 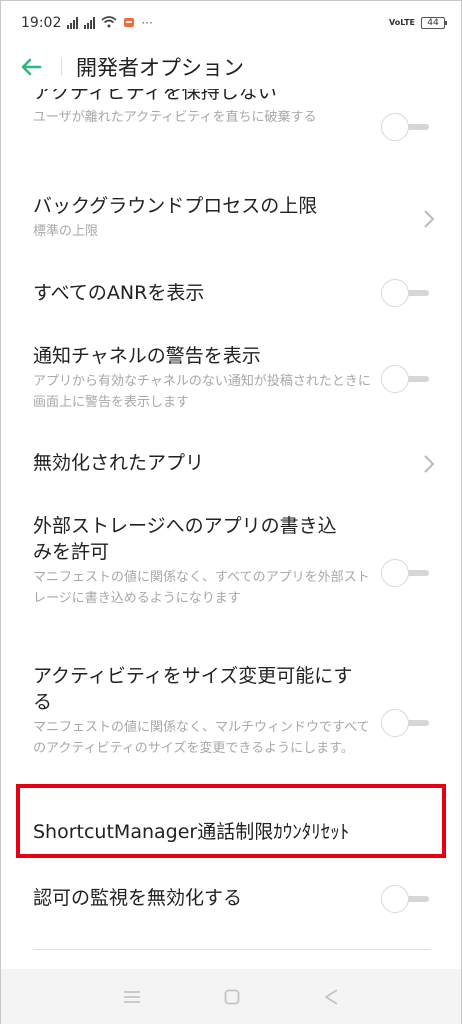 I want to click on highlight-box, so click(x=231, y=821).